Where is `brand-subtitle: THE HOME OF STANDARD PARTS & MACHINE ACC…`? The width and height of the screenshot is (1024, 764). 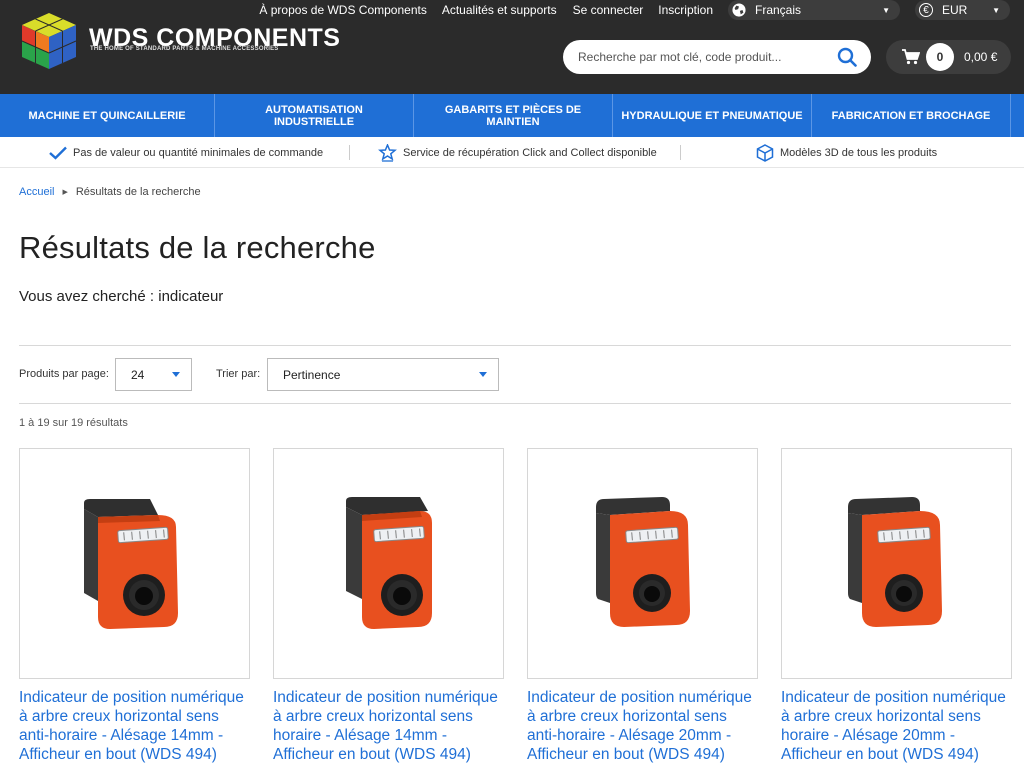
brand-subtitle: THE HOME OF STANDARD PARTS & MACHINE ACC… is located at coordinates (184, 49).